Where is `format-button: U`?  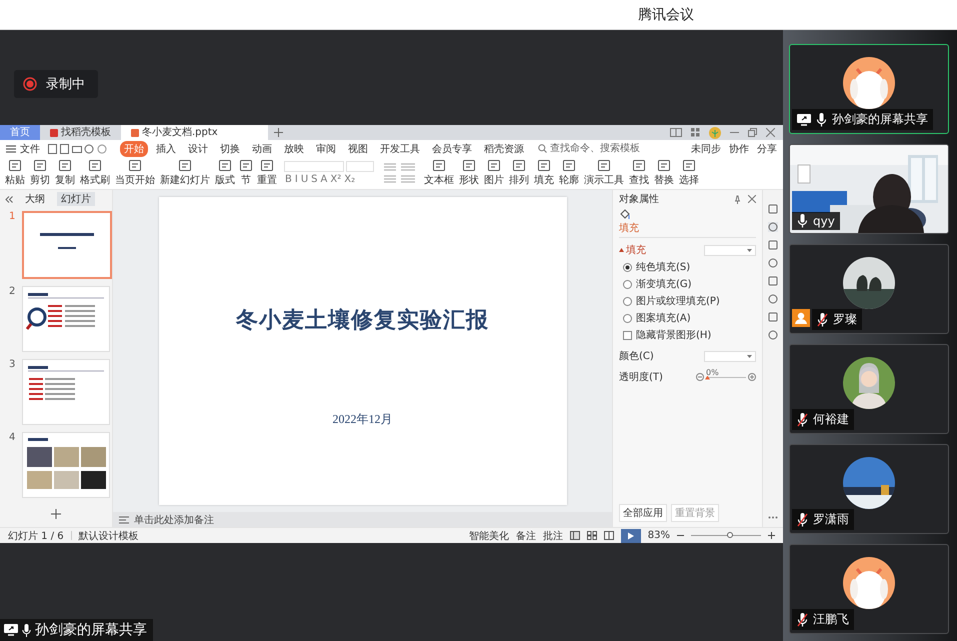 format-button: U is located at coordinates (305, 179).